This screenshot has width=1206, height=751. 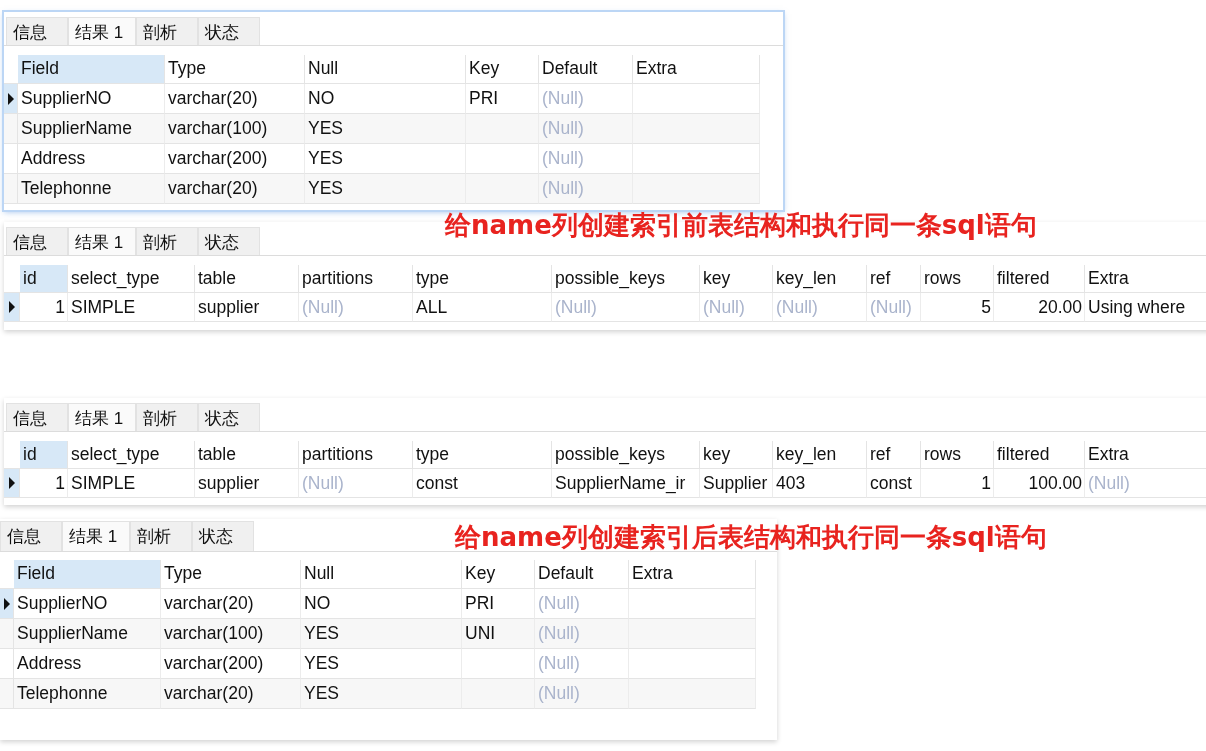 What do you see at coordinates (482, 307) in the screenshot?
I see `table-cell: ALL` at bounding box center [482, 307].